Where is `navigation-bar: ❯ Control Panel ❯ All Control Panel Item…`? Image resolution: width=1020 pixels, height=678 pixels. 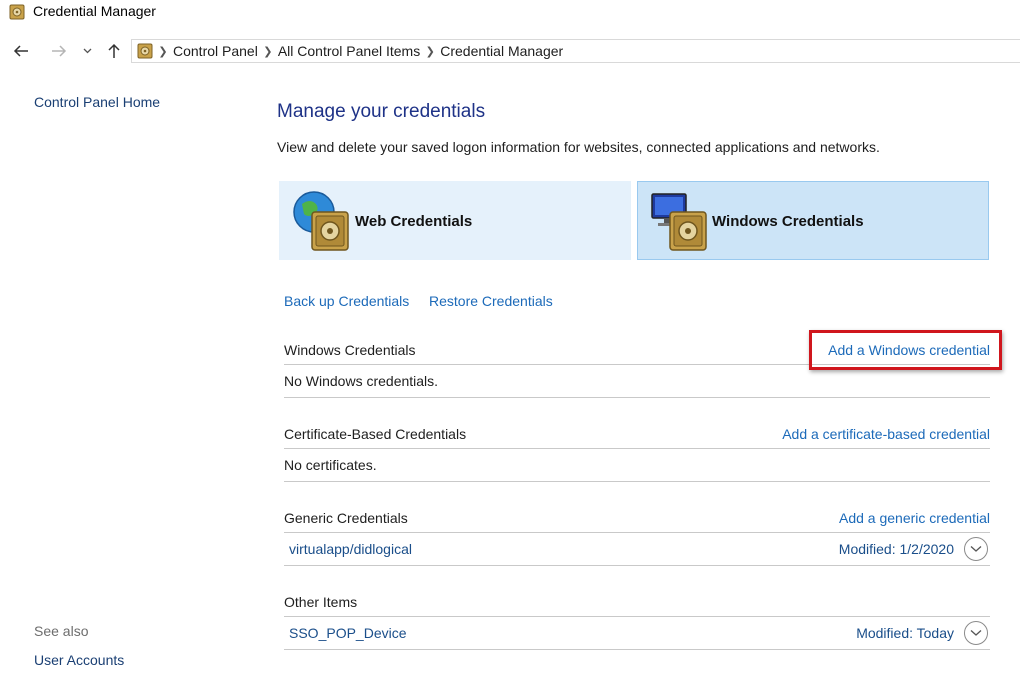 navigation-bar: ❯ Control Panel ❯ All Control Panel Item… is located at coordinates (510, 51).